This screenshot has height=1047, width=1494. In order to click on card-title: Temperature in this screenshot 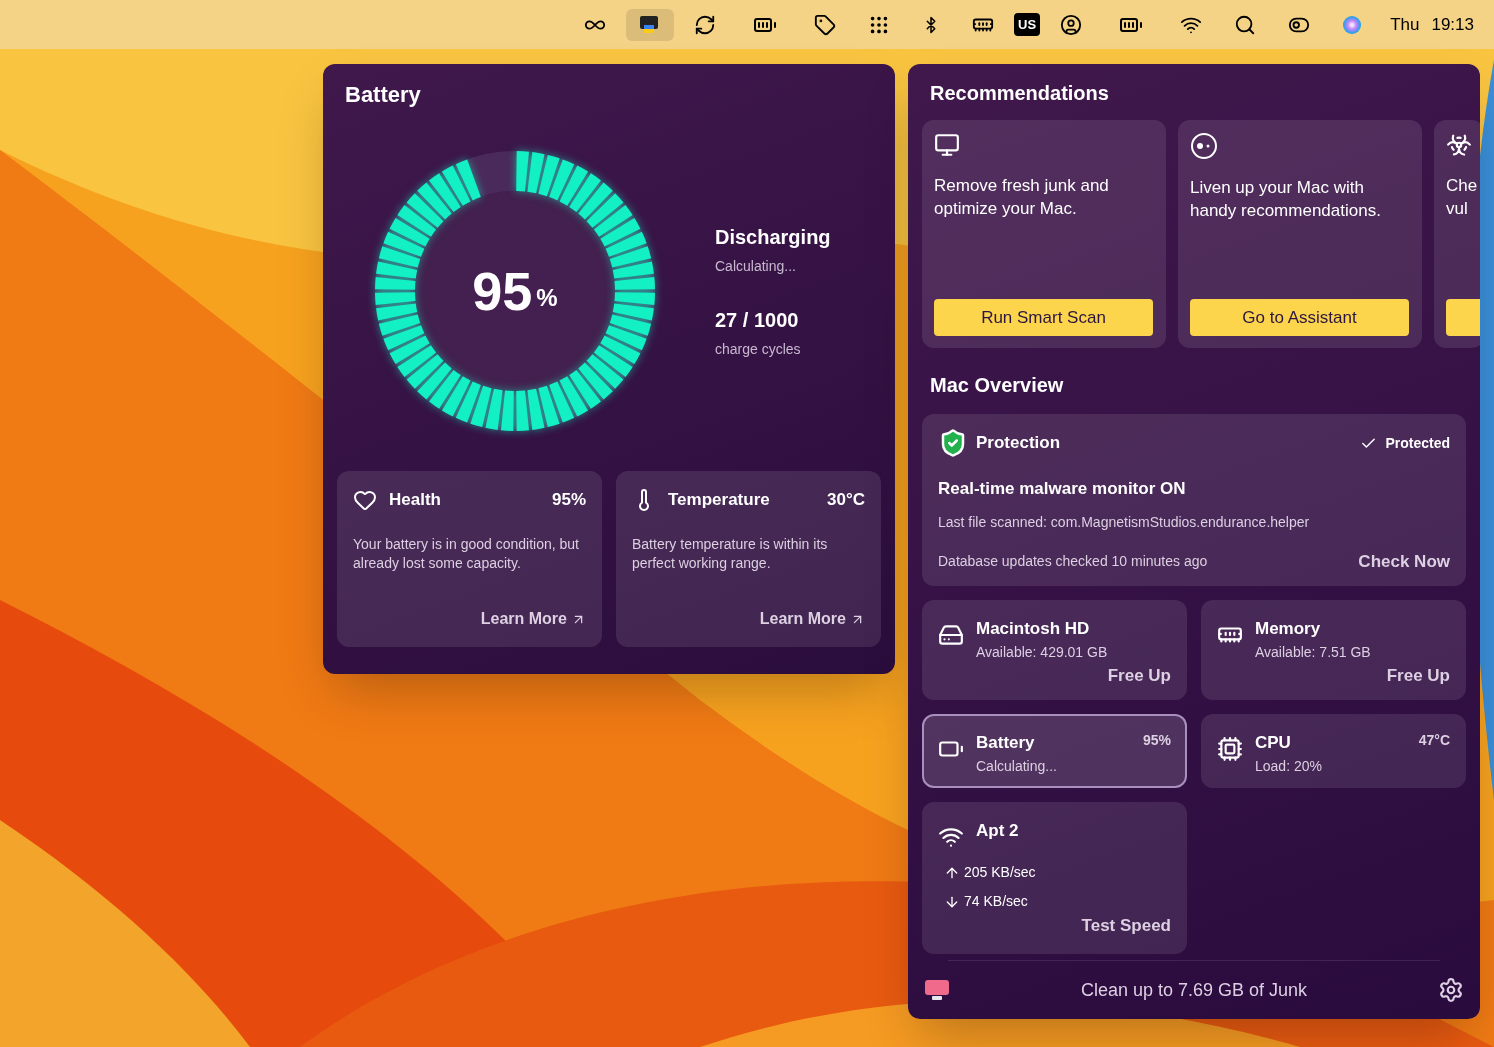, I will do `click(719, 500)`.